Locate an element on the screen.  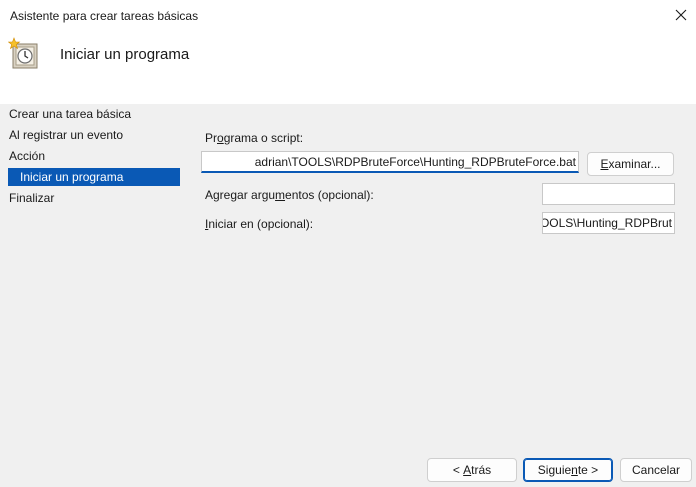
start-in-input-value: TOOLS\Hunting_RDPBrut is located at coordinates (607, 223).